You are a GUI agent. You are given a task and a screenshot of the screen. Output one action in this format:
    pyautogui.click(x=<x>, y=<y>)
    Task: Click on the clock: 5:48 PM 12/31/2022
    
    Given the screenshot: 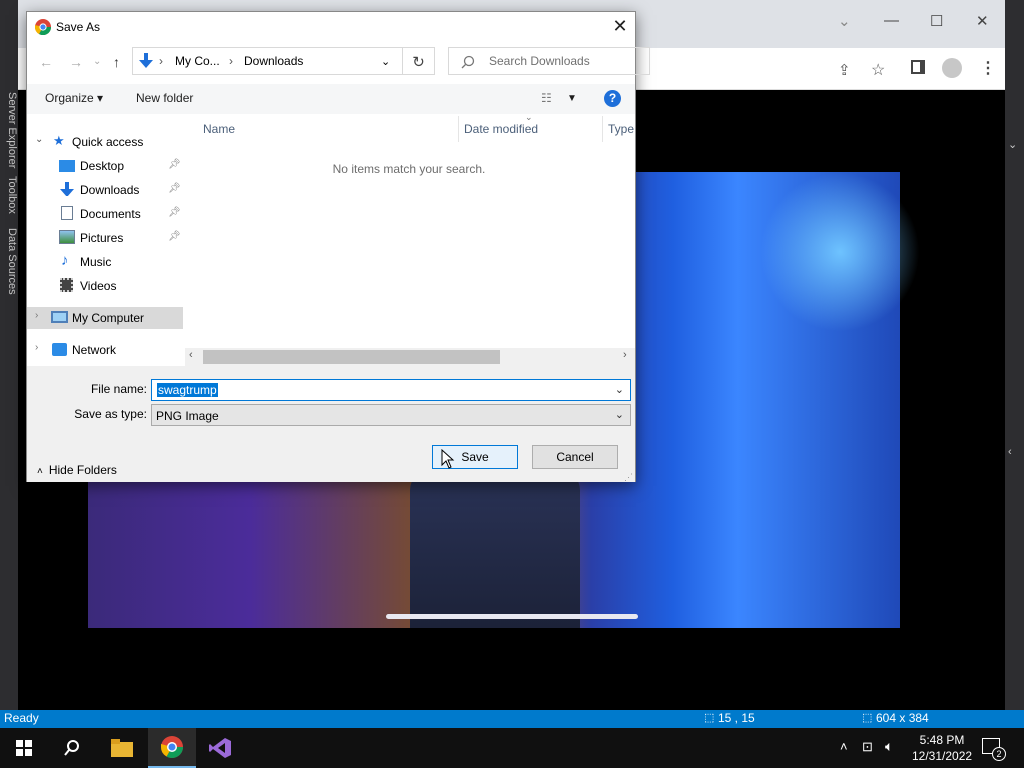 What is the action you would take?
    pyautogui.click(x=942, y=748)
    